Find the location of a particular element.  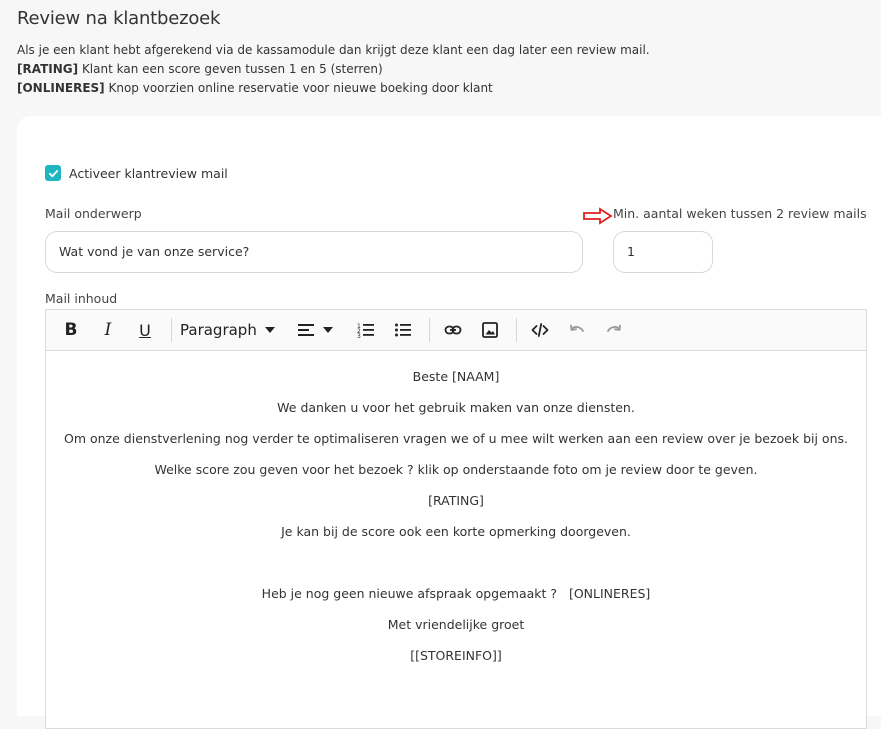

page-title: Review na klantbezoek is located at coordinates (119, 18).